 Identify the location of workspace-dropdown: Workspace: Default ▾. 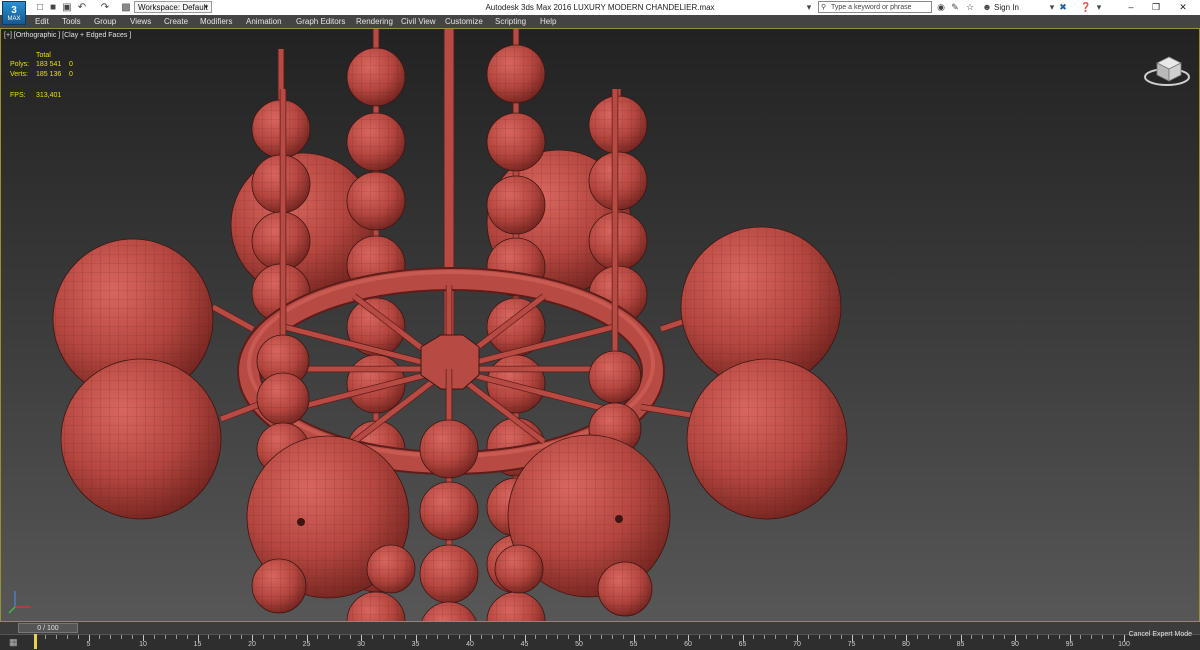
(173, 7).